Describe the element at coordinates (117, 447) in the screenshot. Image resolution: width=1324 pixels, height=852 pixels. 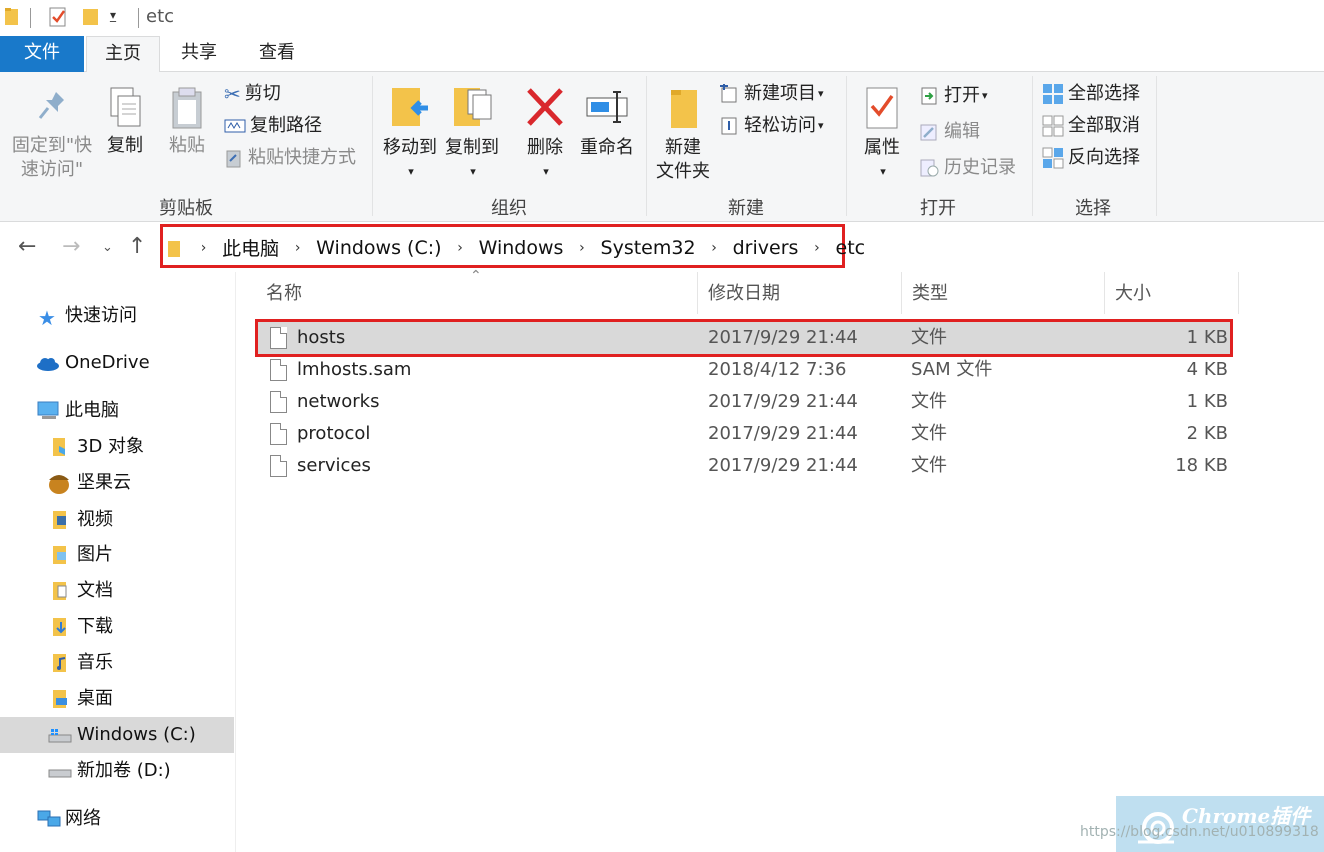
I see `sidebar-item-3d-objects: 3D 对象` at that location.